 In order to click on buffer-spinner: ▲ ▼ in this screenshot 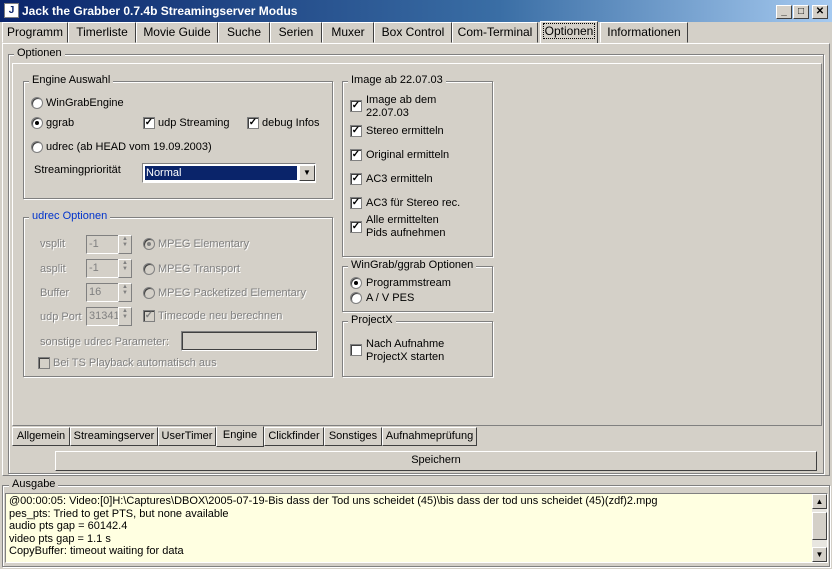, I will do `click(125, 292)`.